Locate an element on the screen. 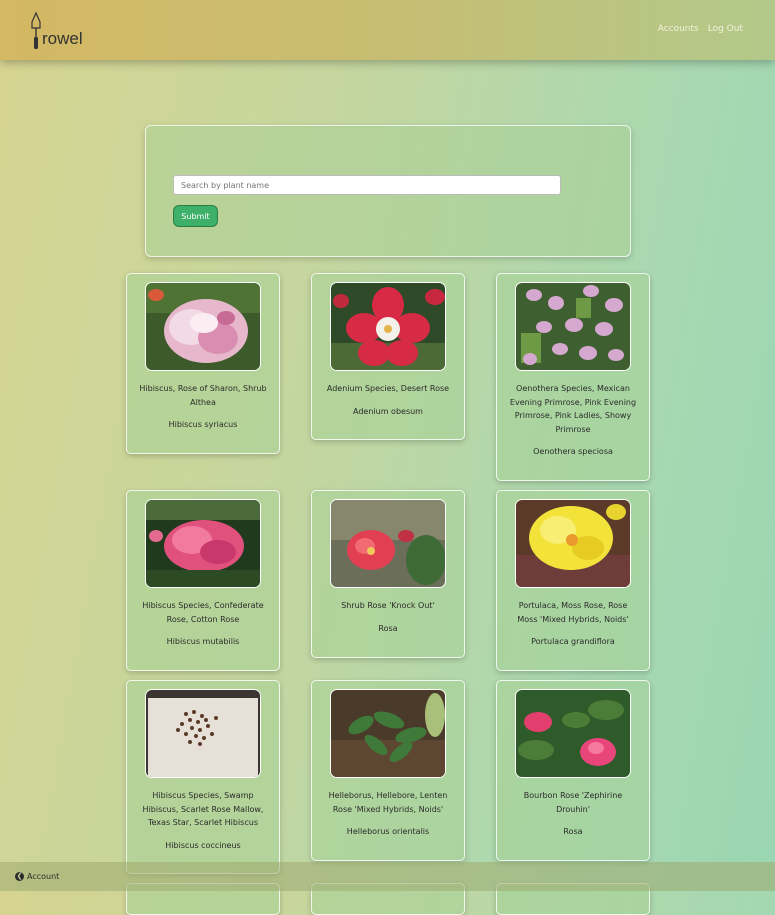  search-panel: Submit is located at coordinates (388, 191).